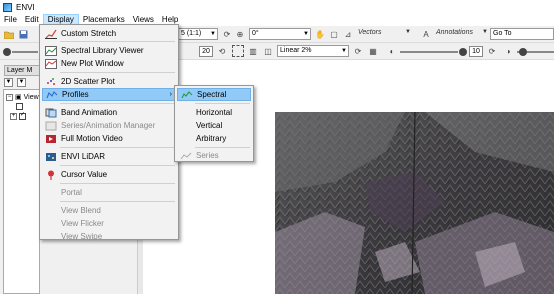 Image resolution: width=554 pixels, height=294 pixels. What do you see at coordinates (51, 50) in the screenshot?
I see `spectral-library-icon` at bounding box center [51, 50].